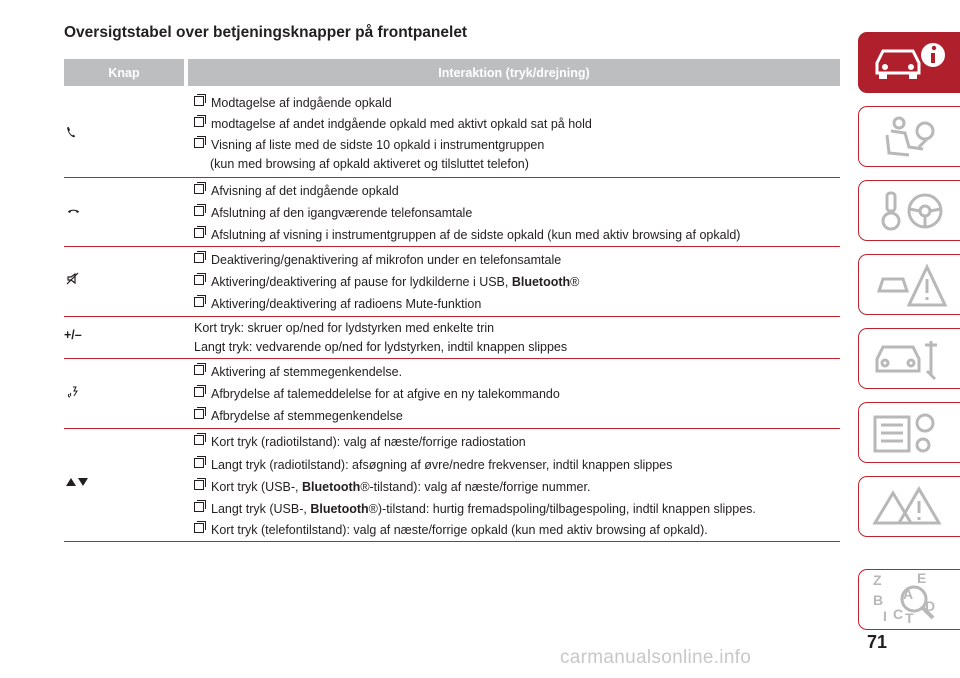 This screenshot has height=678, width=960. Describe the element at coordinates (124, 72) in the screenshot. I see `column-header-knap: Knap` at that location.